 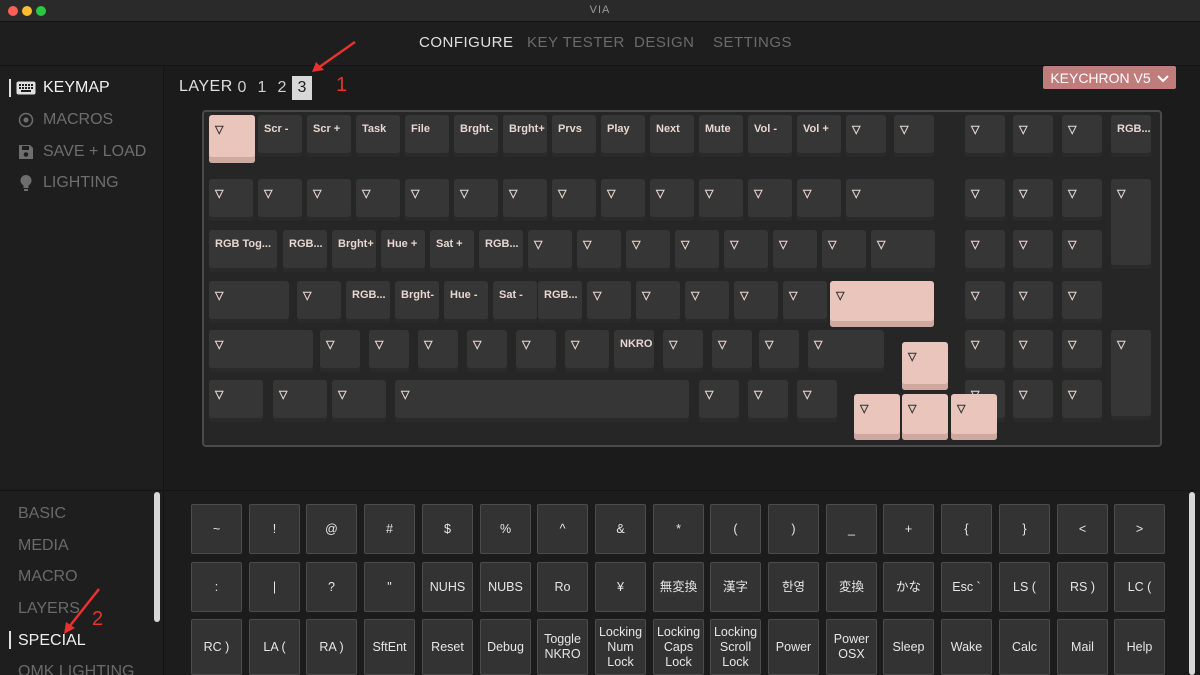 What do you see at coordinates (908, 647) in the screenshot?
I see `special-key-button: Sleep` at bounding box center [908, 647].